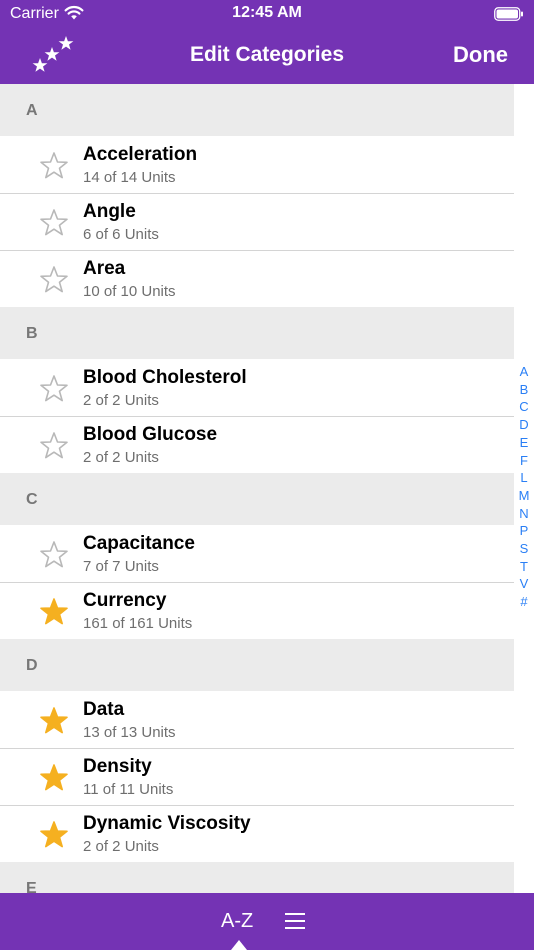  What do you see at coordinates (129, 291) in the screenshot?
I see `category-unit-count: 10 of 10 Units` at bounding box center [129, 291].